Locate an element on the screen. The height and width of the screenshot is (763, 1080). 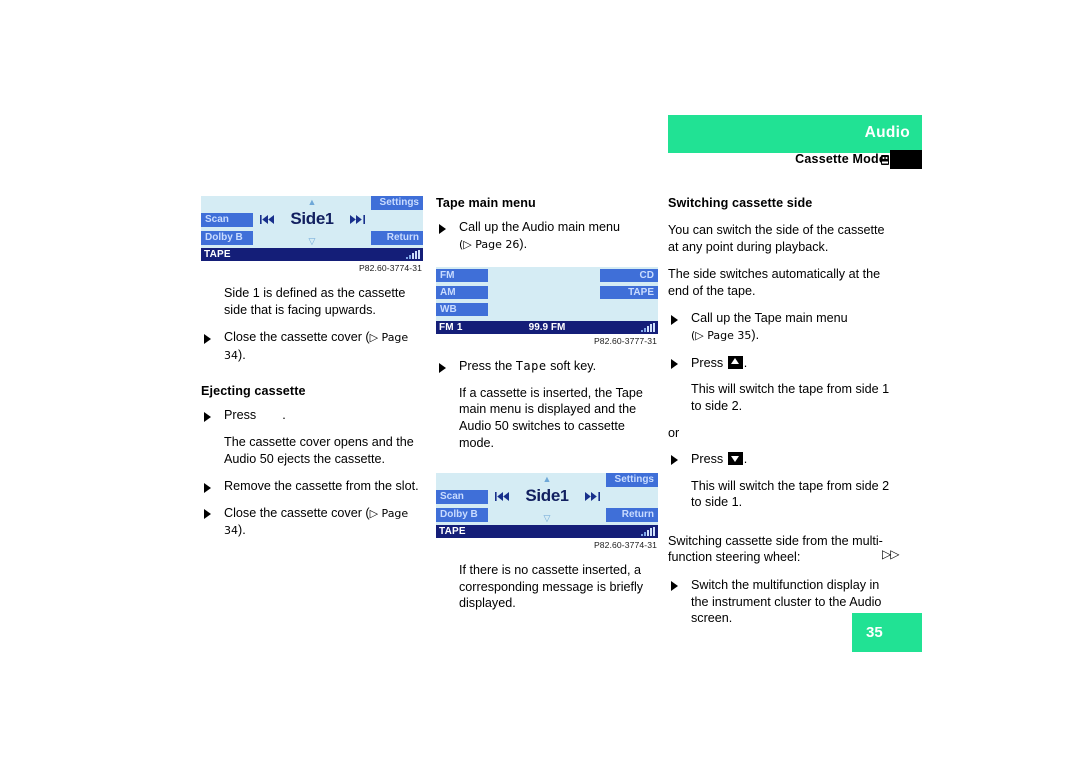
softkey-cd: CD is located at coordinates (629, 276).